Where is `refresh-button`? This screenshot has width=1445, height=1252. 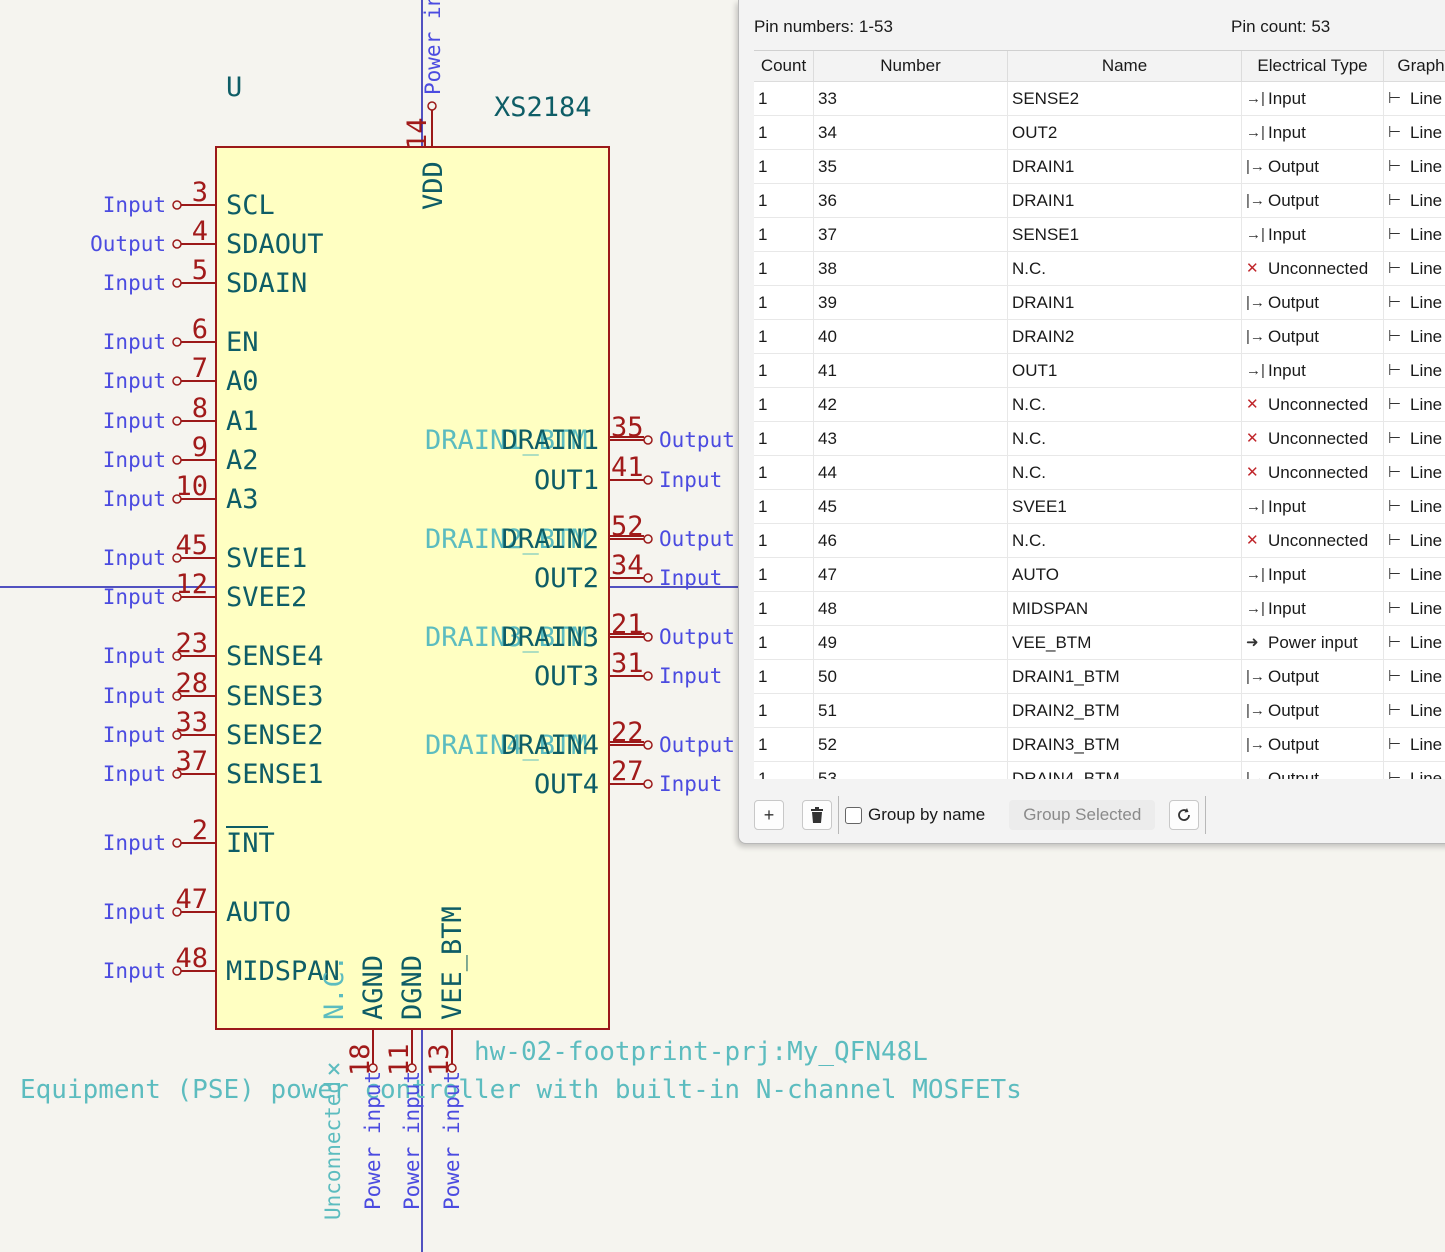
refresh-button is located at coordinates (1184, 815).